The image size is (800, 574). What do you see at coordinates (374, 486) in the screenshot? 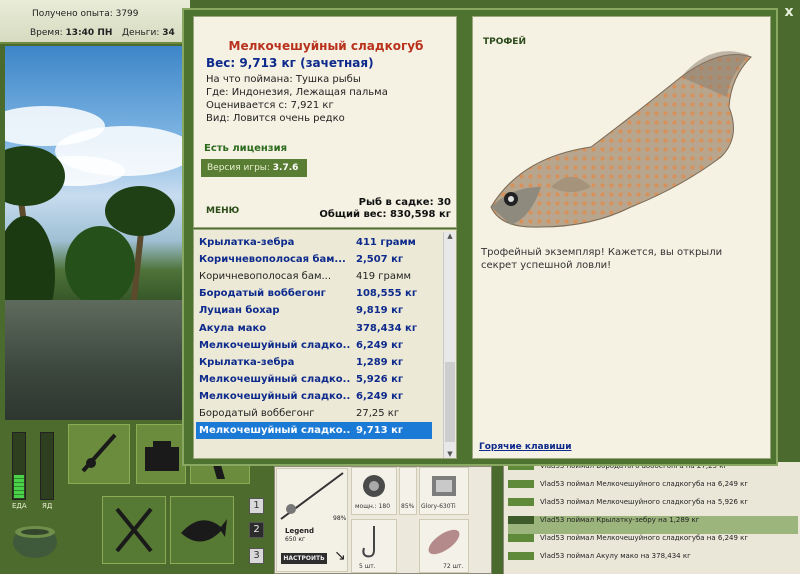
I see `reel-icon` at bounding box center [374, 486].